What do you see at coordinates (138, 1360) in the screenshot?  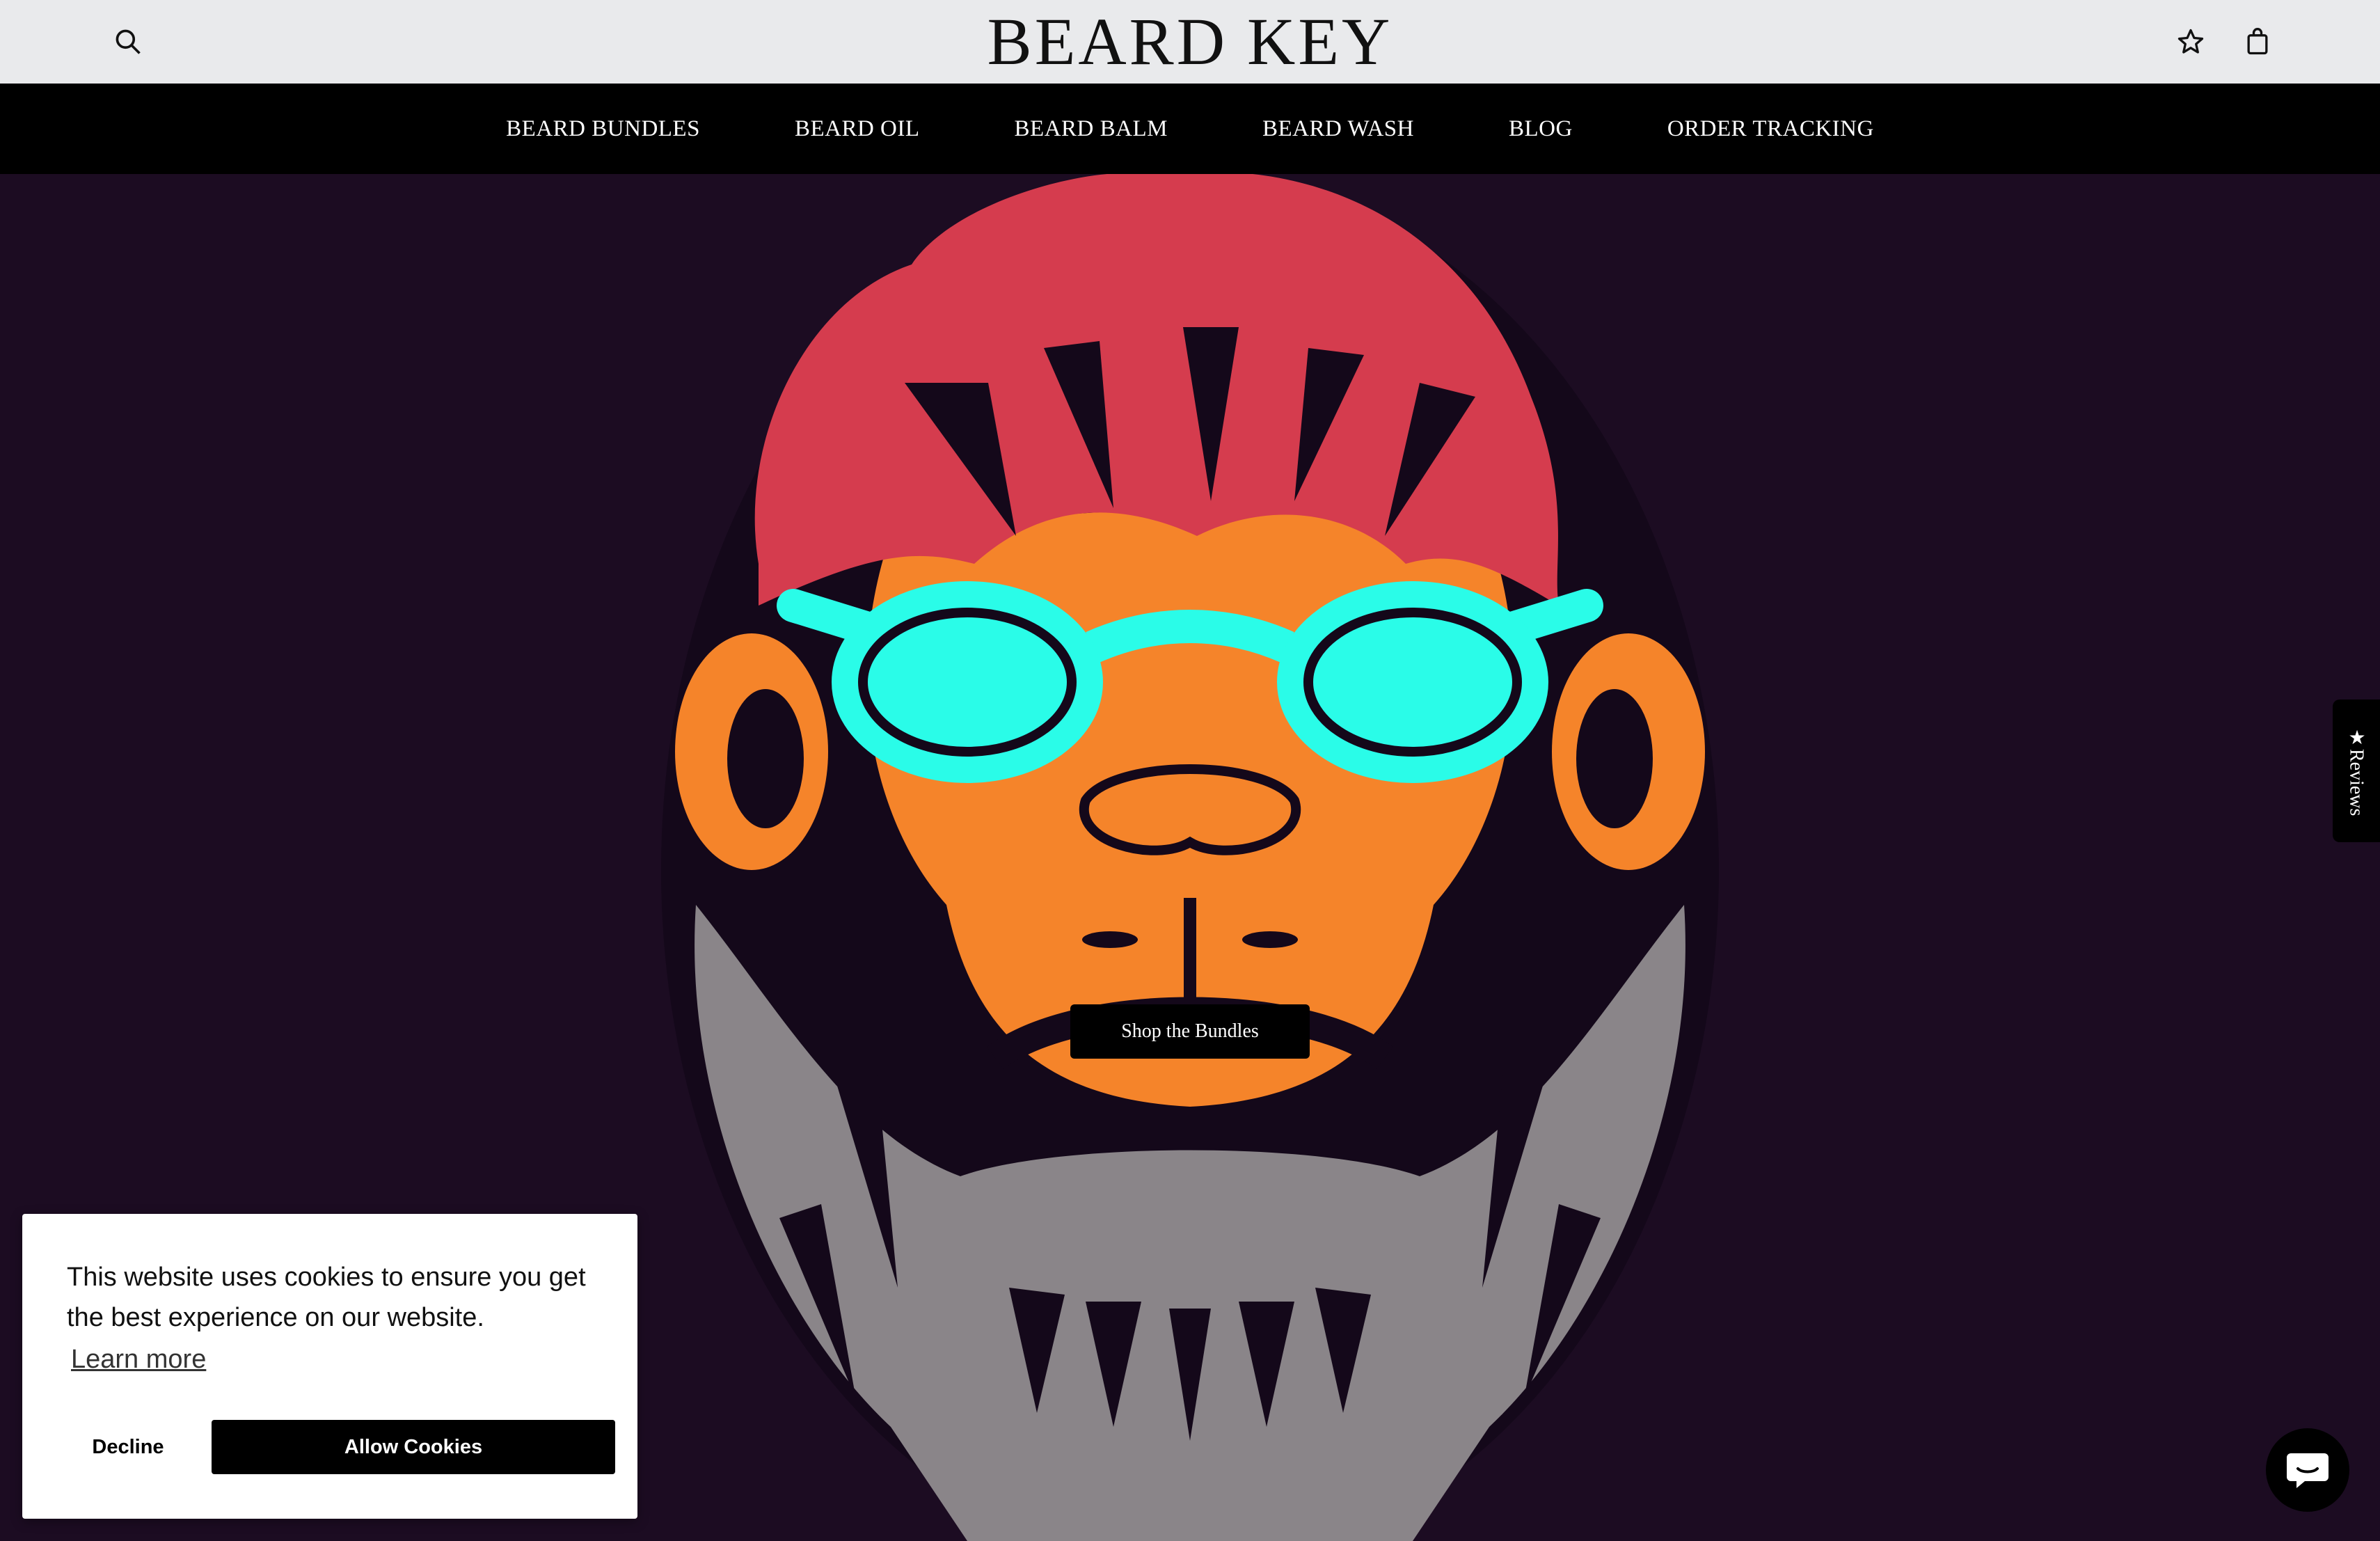 I see `cookie-learn-more-link: Learn more` at bounding box center [138, 1360].